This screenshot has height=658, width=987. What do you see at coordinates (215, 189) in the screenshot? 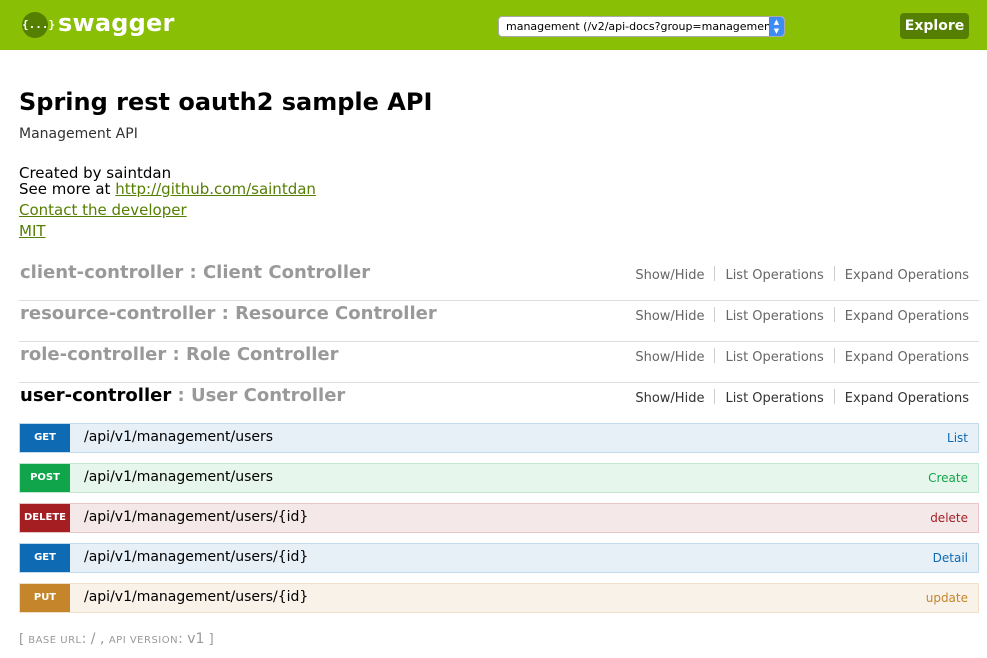
I see `github-link: http://github.com/saintdan` at bounding box center [215, 189].